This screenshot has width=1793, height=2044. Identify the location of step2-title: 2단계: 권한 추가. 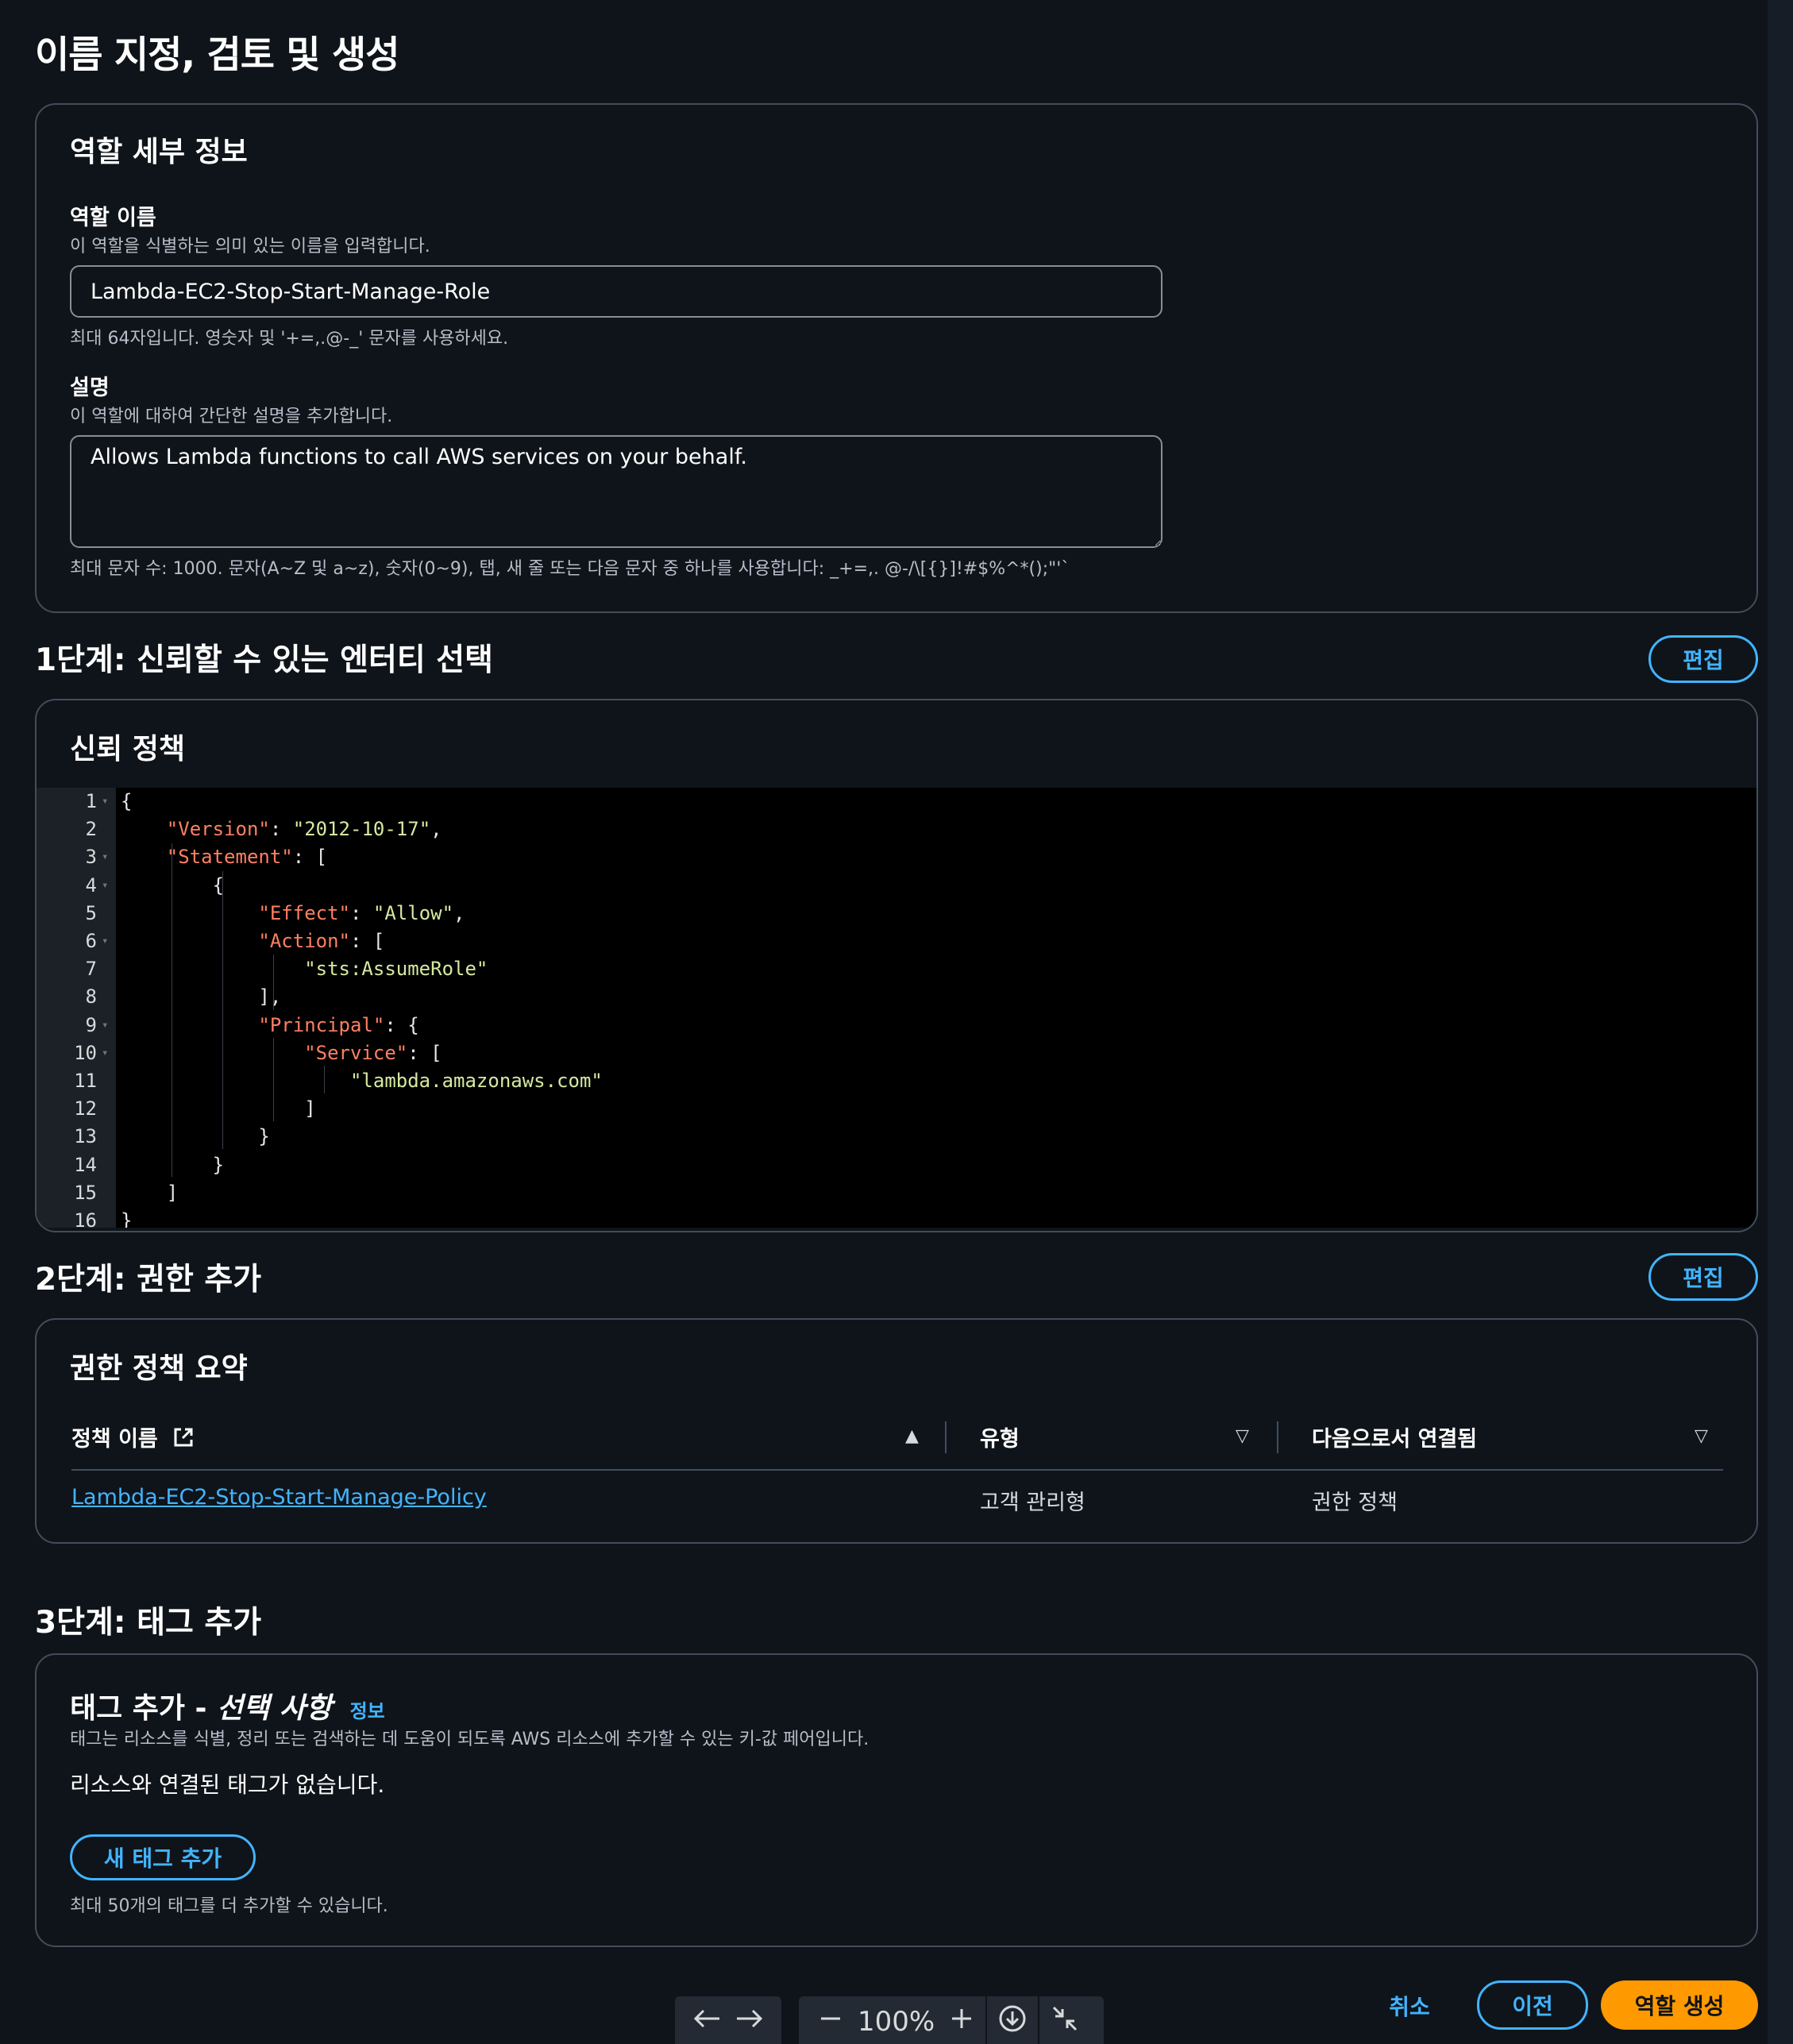
(149, 1280).